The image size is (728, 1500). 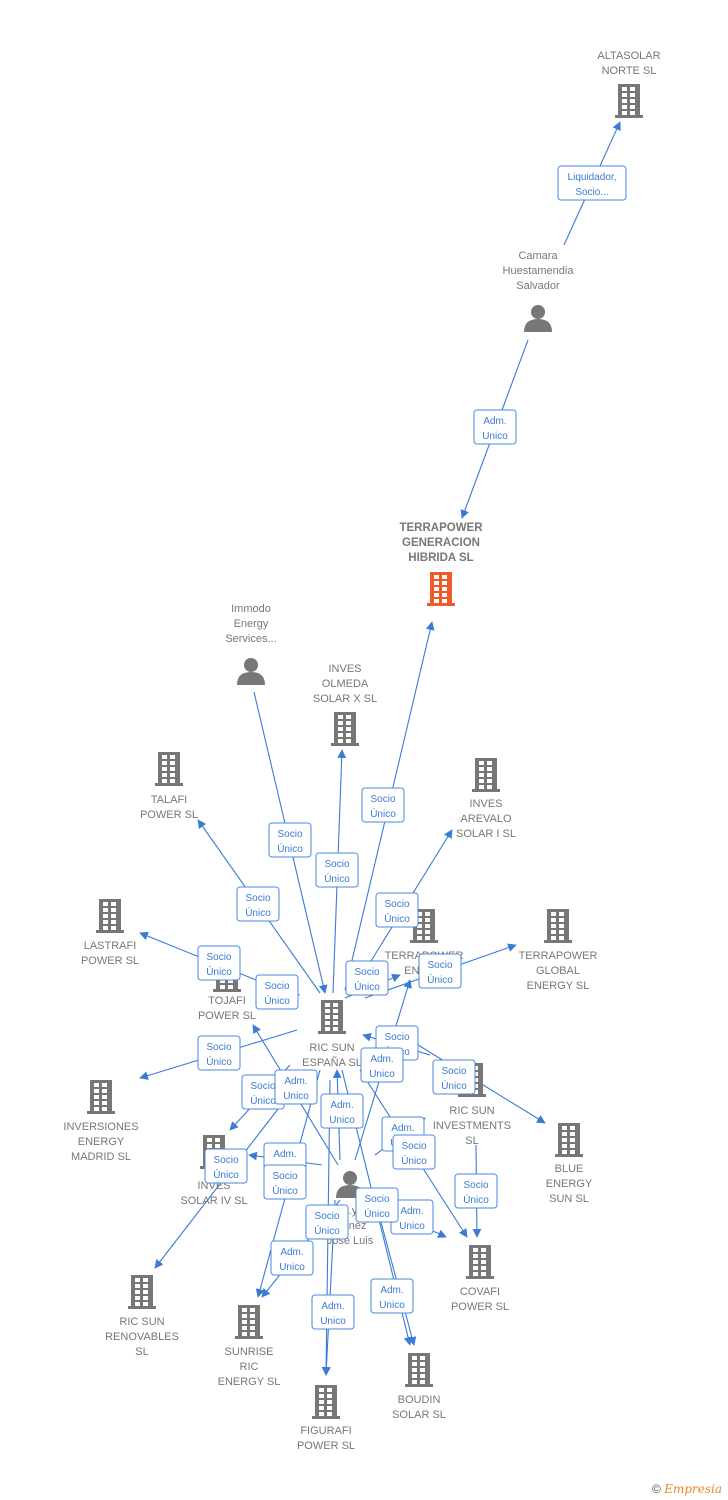 What do you see at coordinates (344, 669) in the screenshot?
I see `node-label: INVES` at bounding box center [344, 669].